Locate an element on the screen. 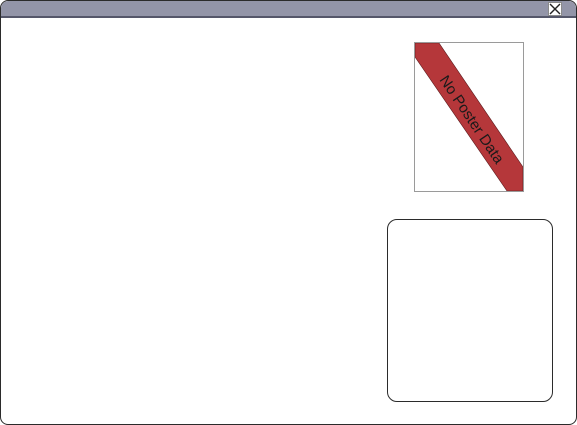 Image resolution: width=577 pixels, height=425 pixels. close-button is located at coordinates (555, 9).